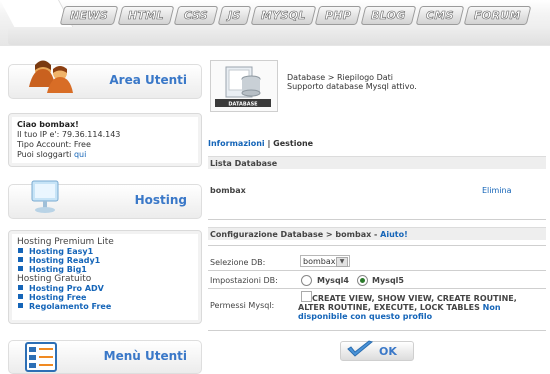 This screenshot has height=374, width=550. What do you see at coordinates (228, 190) in the screenshot?
I see `db-name: bombax` at bounding box center [228, 190].